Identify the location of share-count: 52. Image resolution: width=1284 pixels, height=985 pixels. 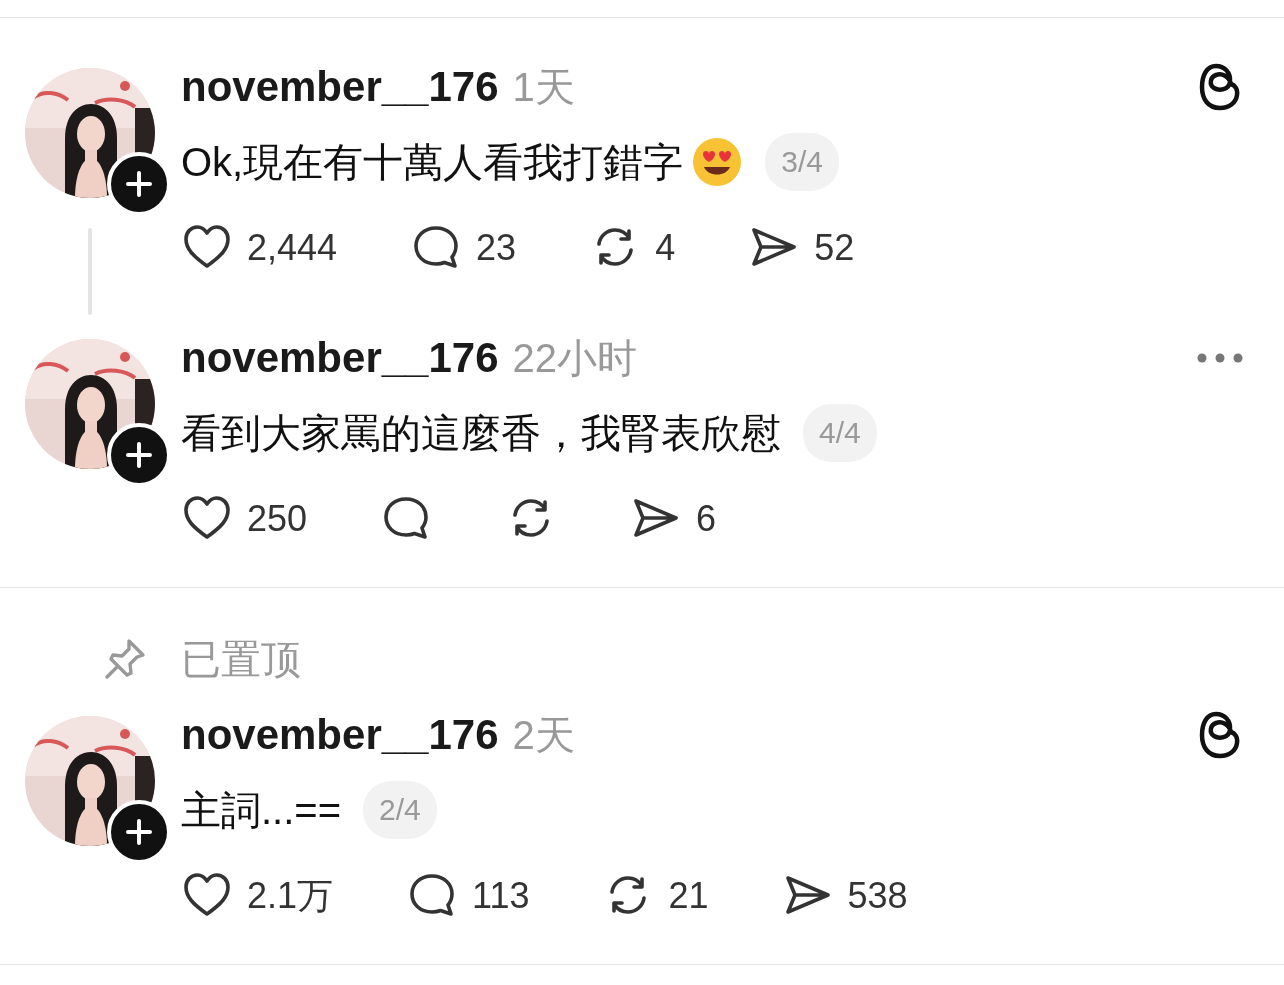
(834, 248).